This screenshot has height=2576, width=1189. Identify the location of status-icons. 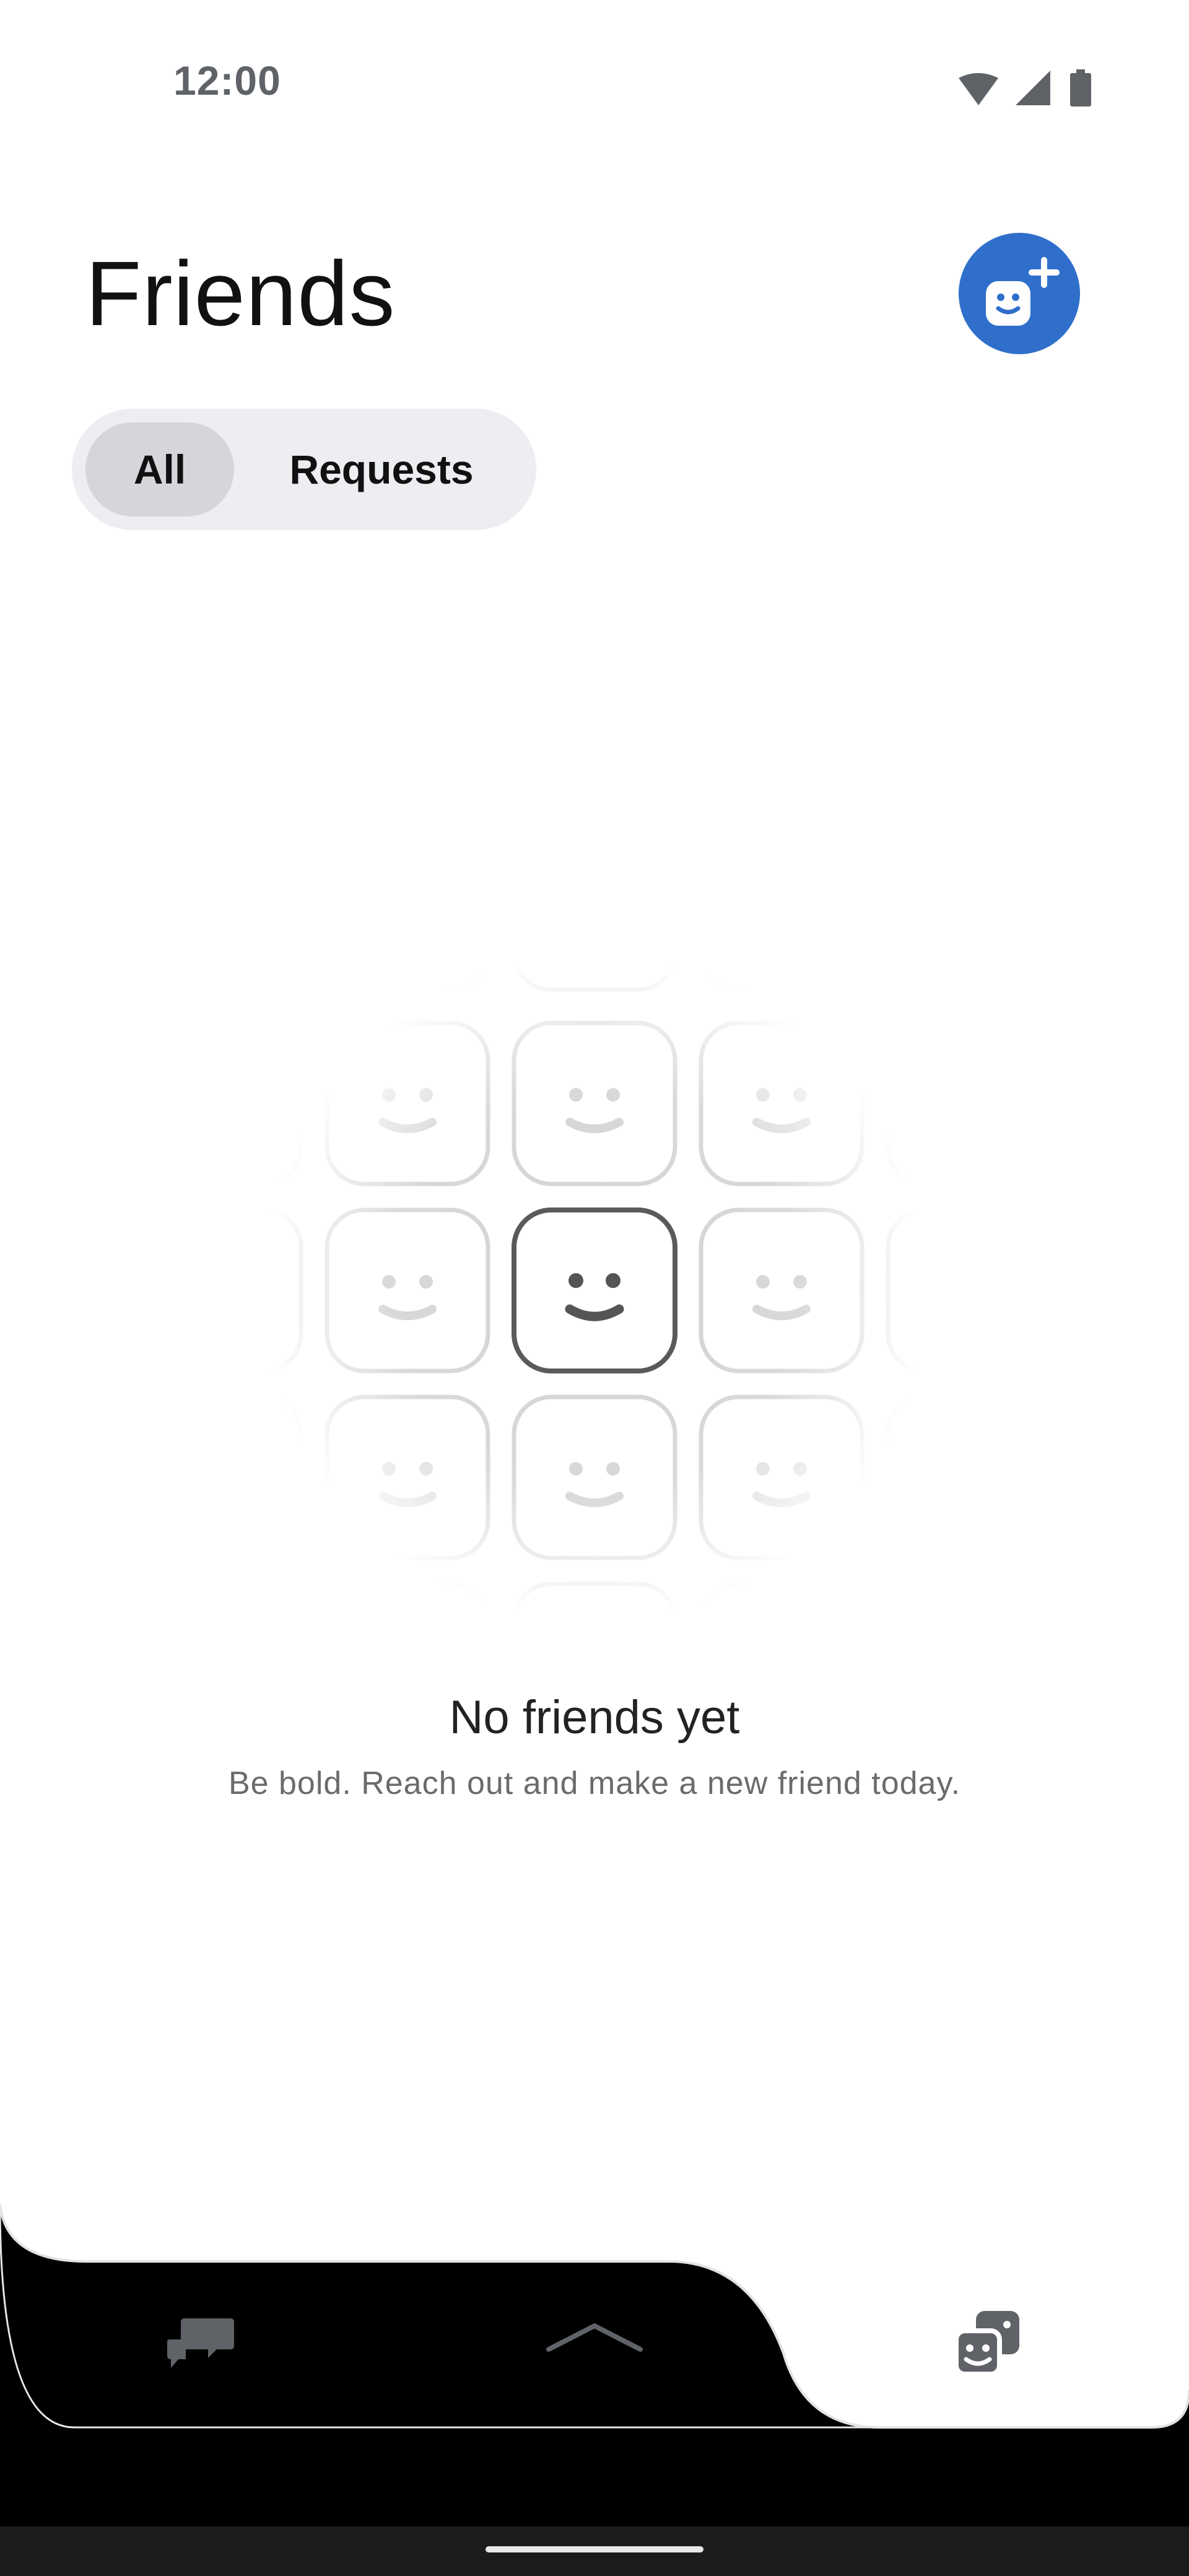
(1040, 88).